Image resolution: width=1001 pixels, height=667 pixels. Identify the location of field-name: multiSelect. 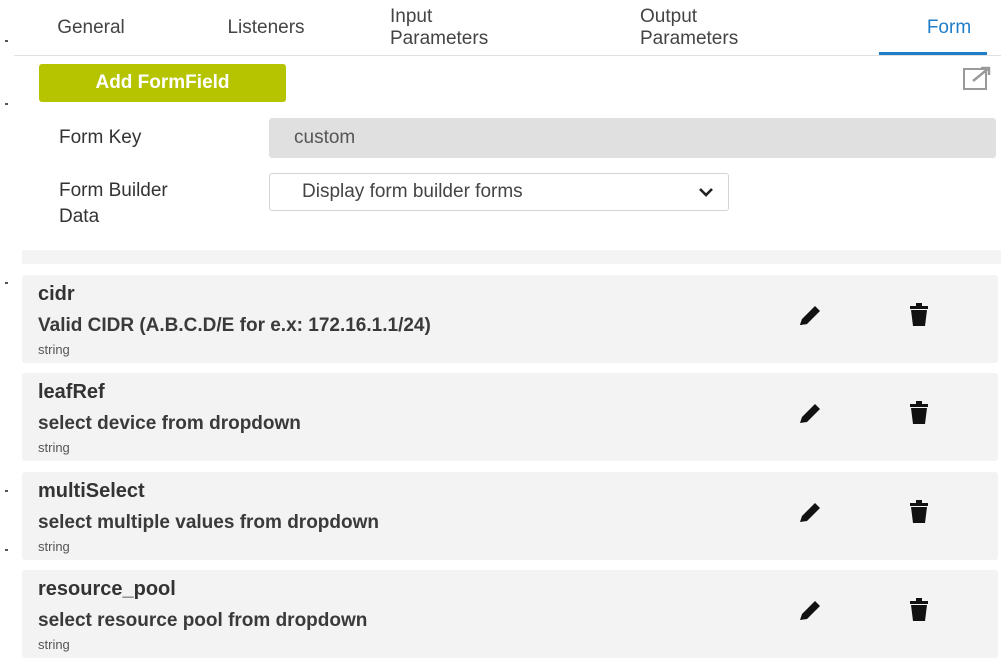
(91, 491).